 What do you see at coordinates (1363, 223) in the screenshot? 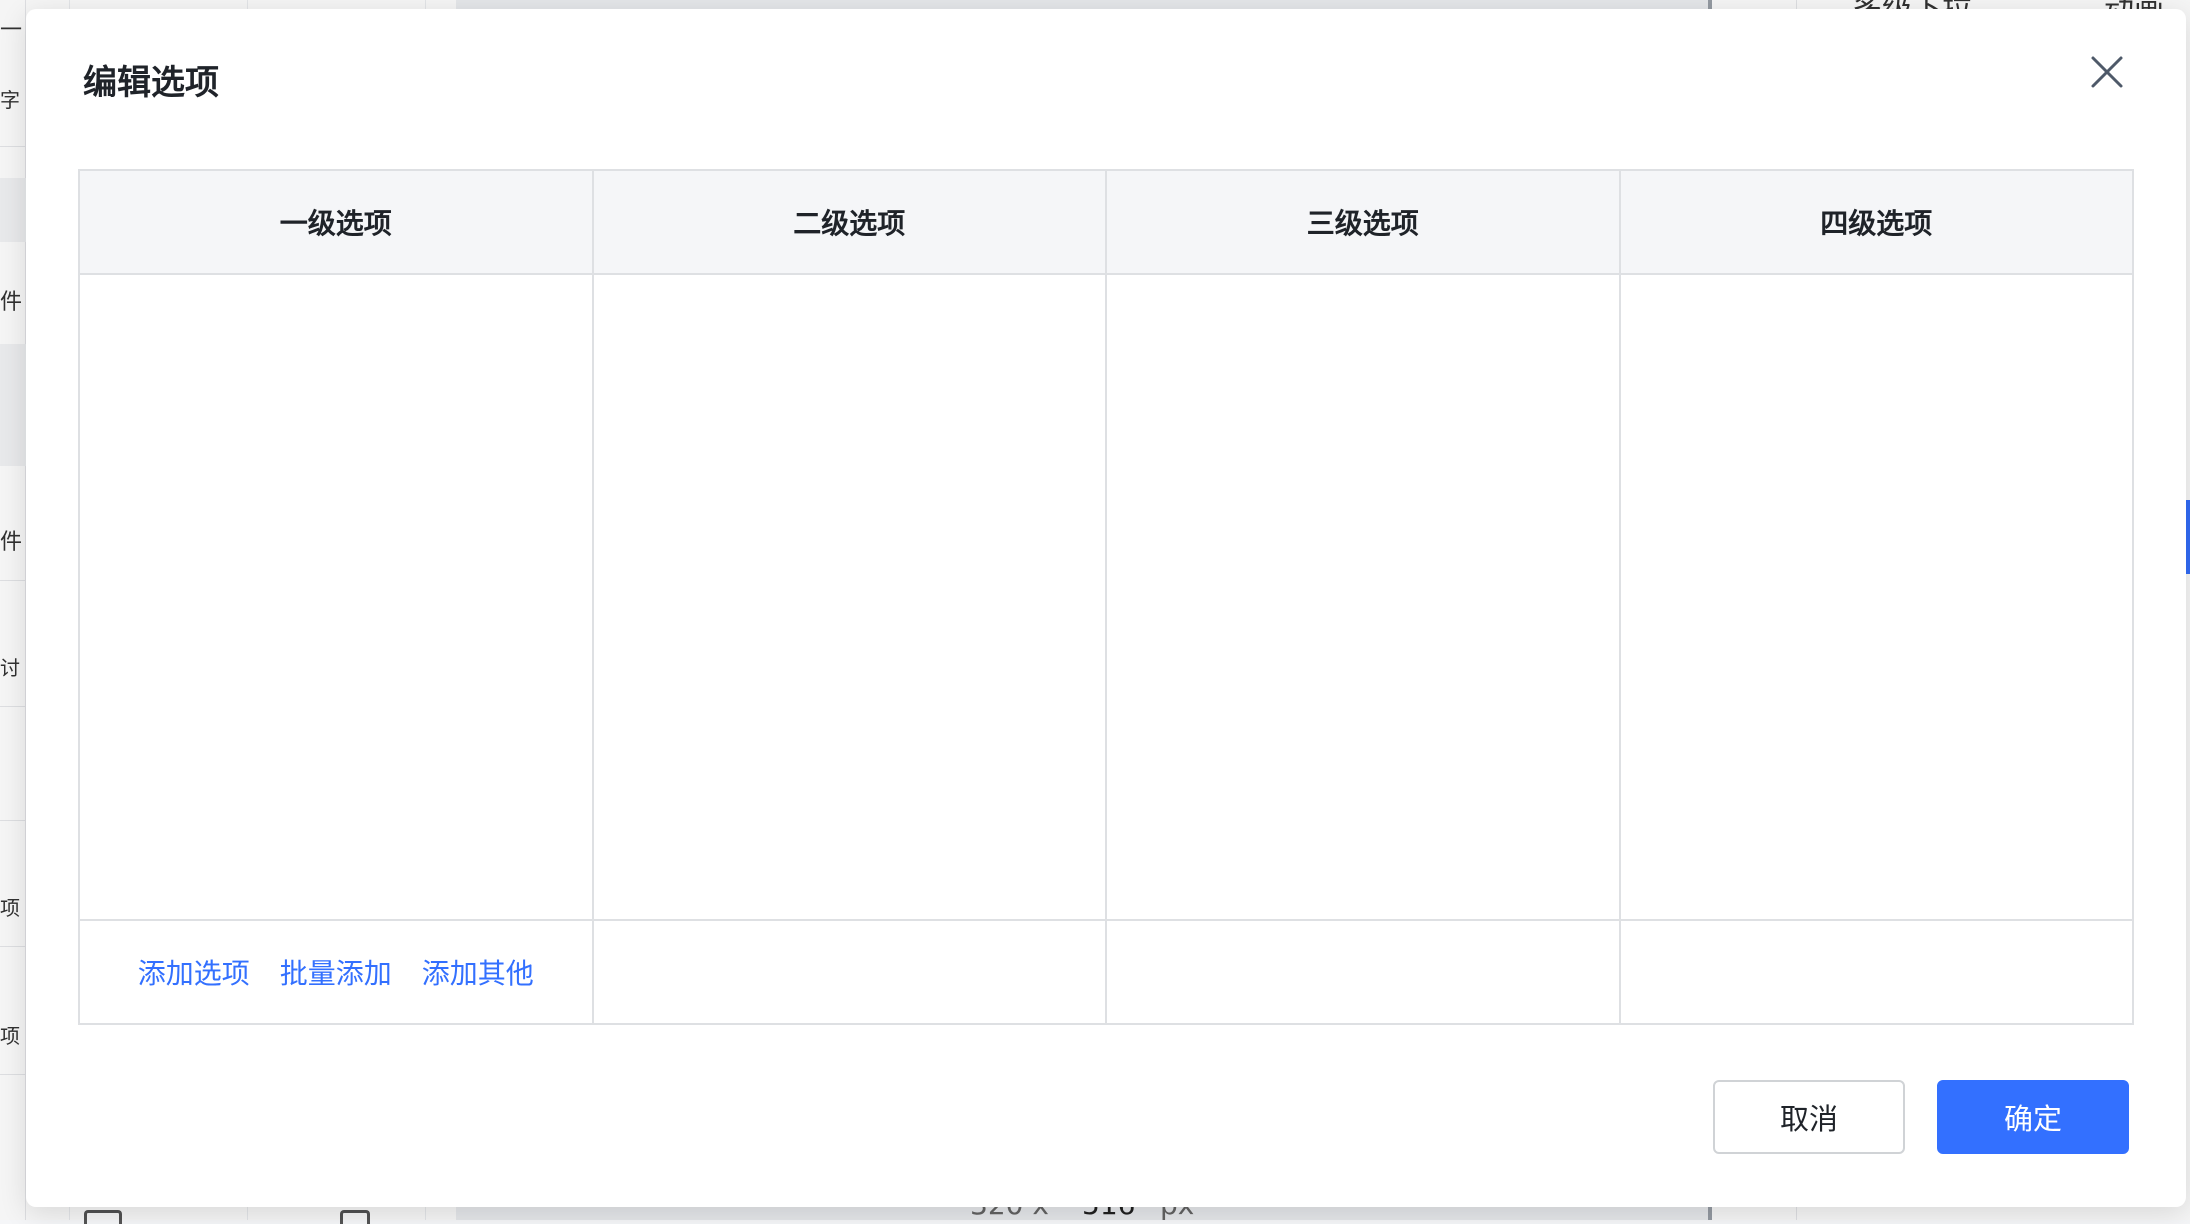
I see `column-header: 三级选项` at bounding box center [1363, 223].